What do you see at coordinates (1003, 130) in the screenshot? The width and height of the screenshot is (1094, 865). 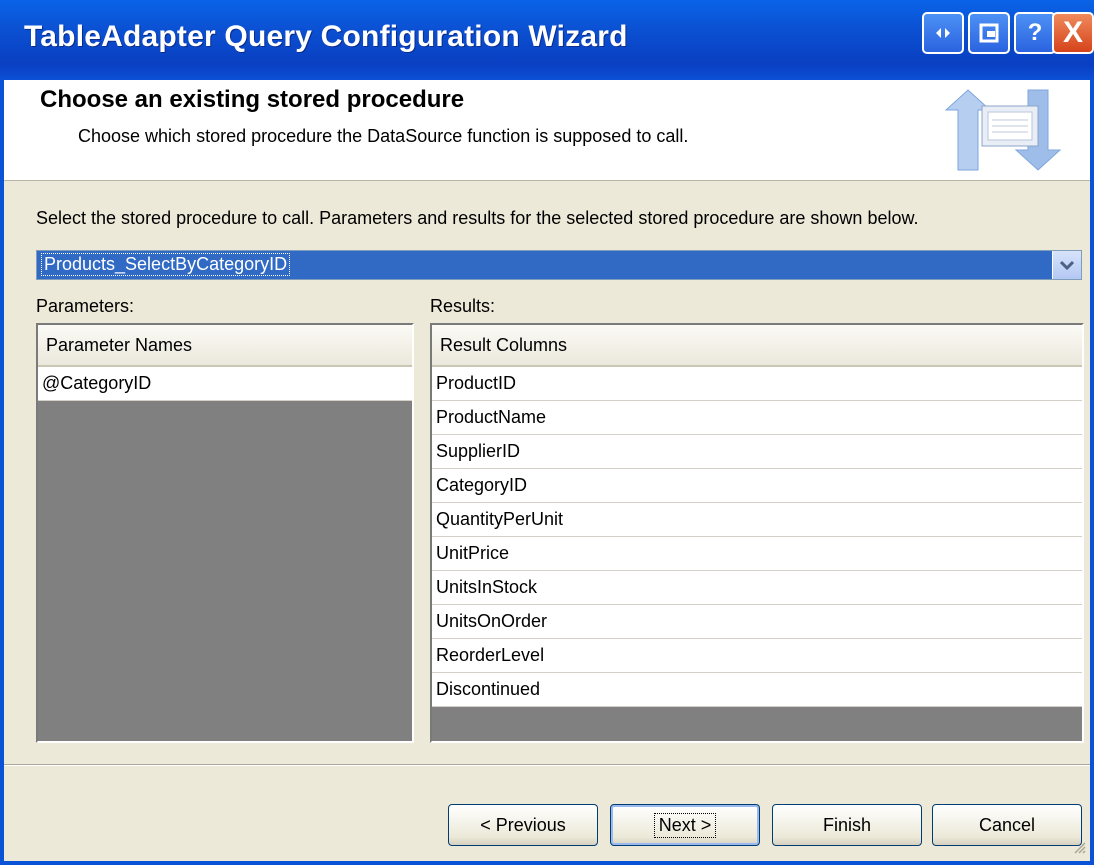 I see `wizard-graphic-icon` at bounding box center [1003, 130].